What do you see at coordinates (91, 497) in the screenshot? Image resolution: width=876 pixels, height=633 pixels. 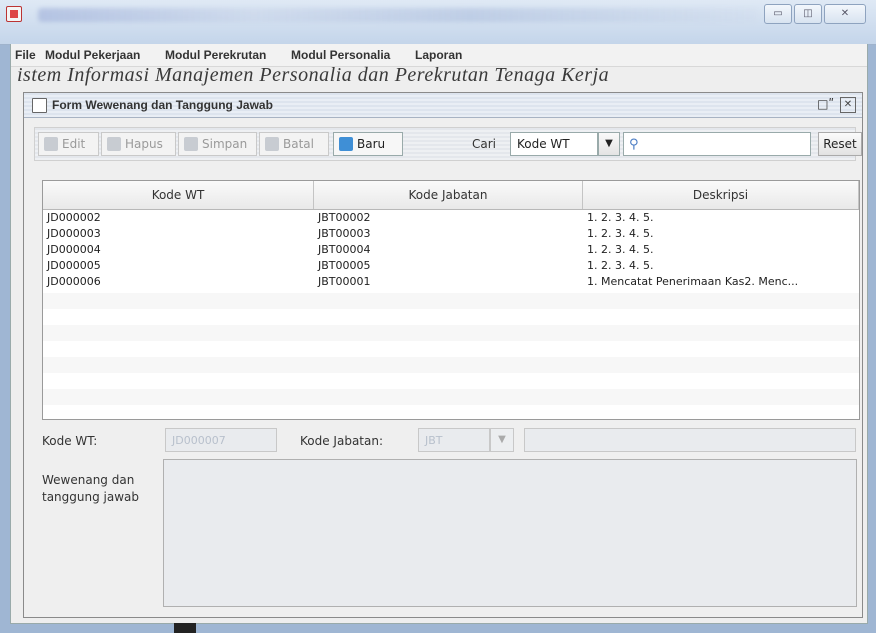 I see `wewenang-label-line2: tanggung jawab` at bounding box center [91, 497].